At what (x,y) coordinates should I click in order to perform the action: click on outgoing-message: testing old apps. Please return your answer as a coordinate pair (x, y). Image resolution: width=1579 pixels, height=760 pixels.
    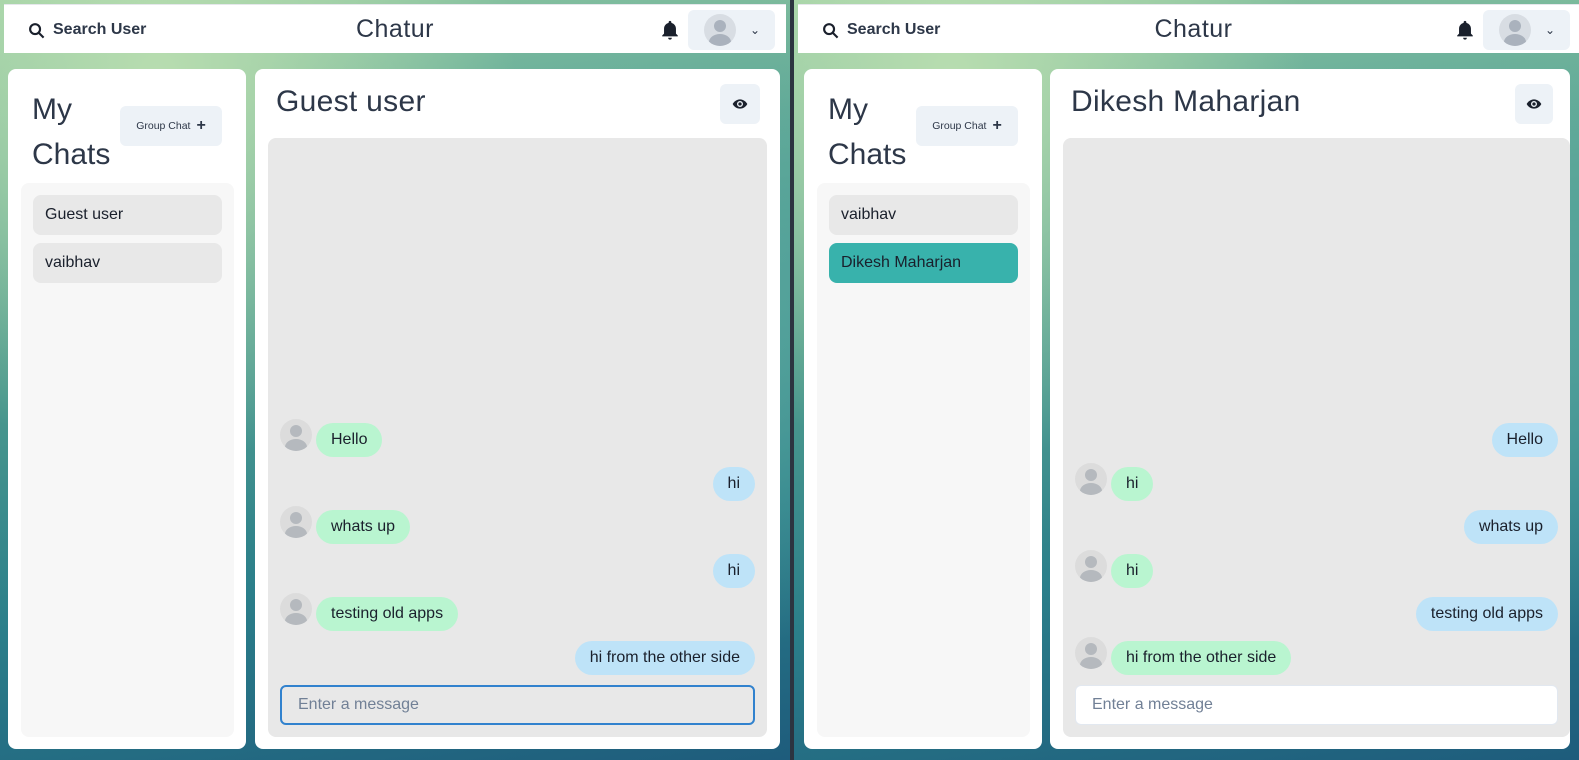
    Looking at the image, I should click on (1486, 614).